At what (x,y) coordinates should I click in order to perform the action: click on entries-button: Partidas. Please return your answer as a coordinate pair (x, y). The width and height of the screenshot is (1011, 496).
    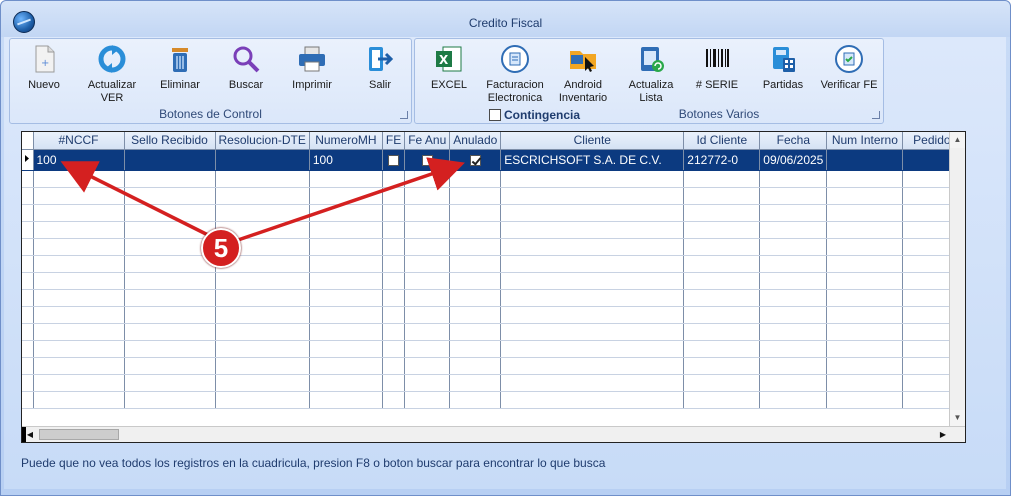
    Looking at the image, I should click on (783, 67).